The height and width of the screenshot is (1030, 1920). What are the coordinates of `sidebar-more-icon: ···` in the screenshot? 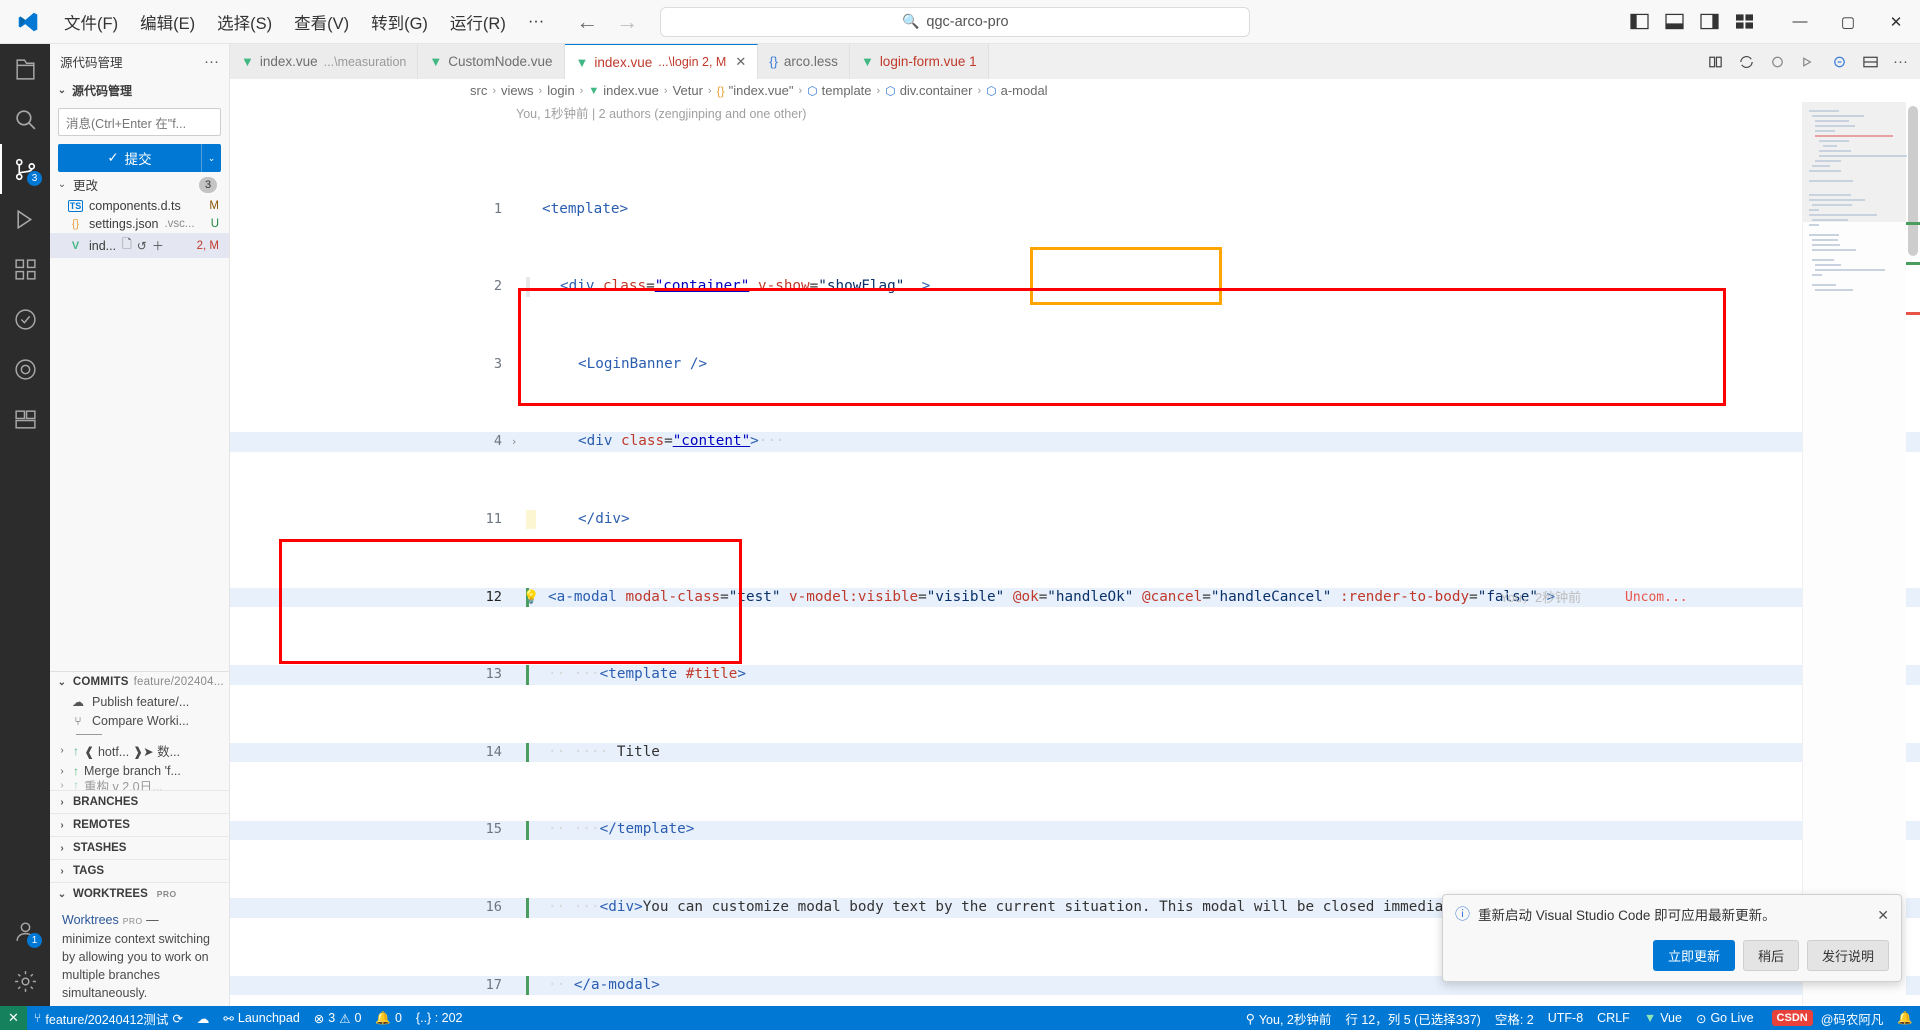 It's located at (211, 61).